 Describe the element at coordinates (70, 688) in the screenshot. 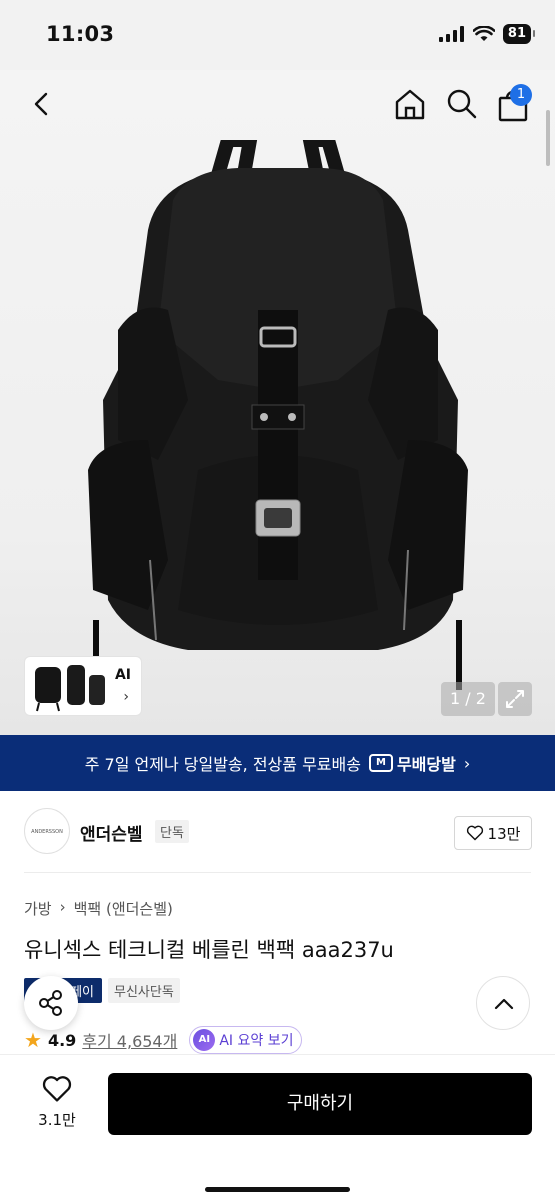

I see `thumbnail-images` at that location.